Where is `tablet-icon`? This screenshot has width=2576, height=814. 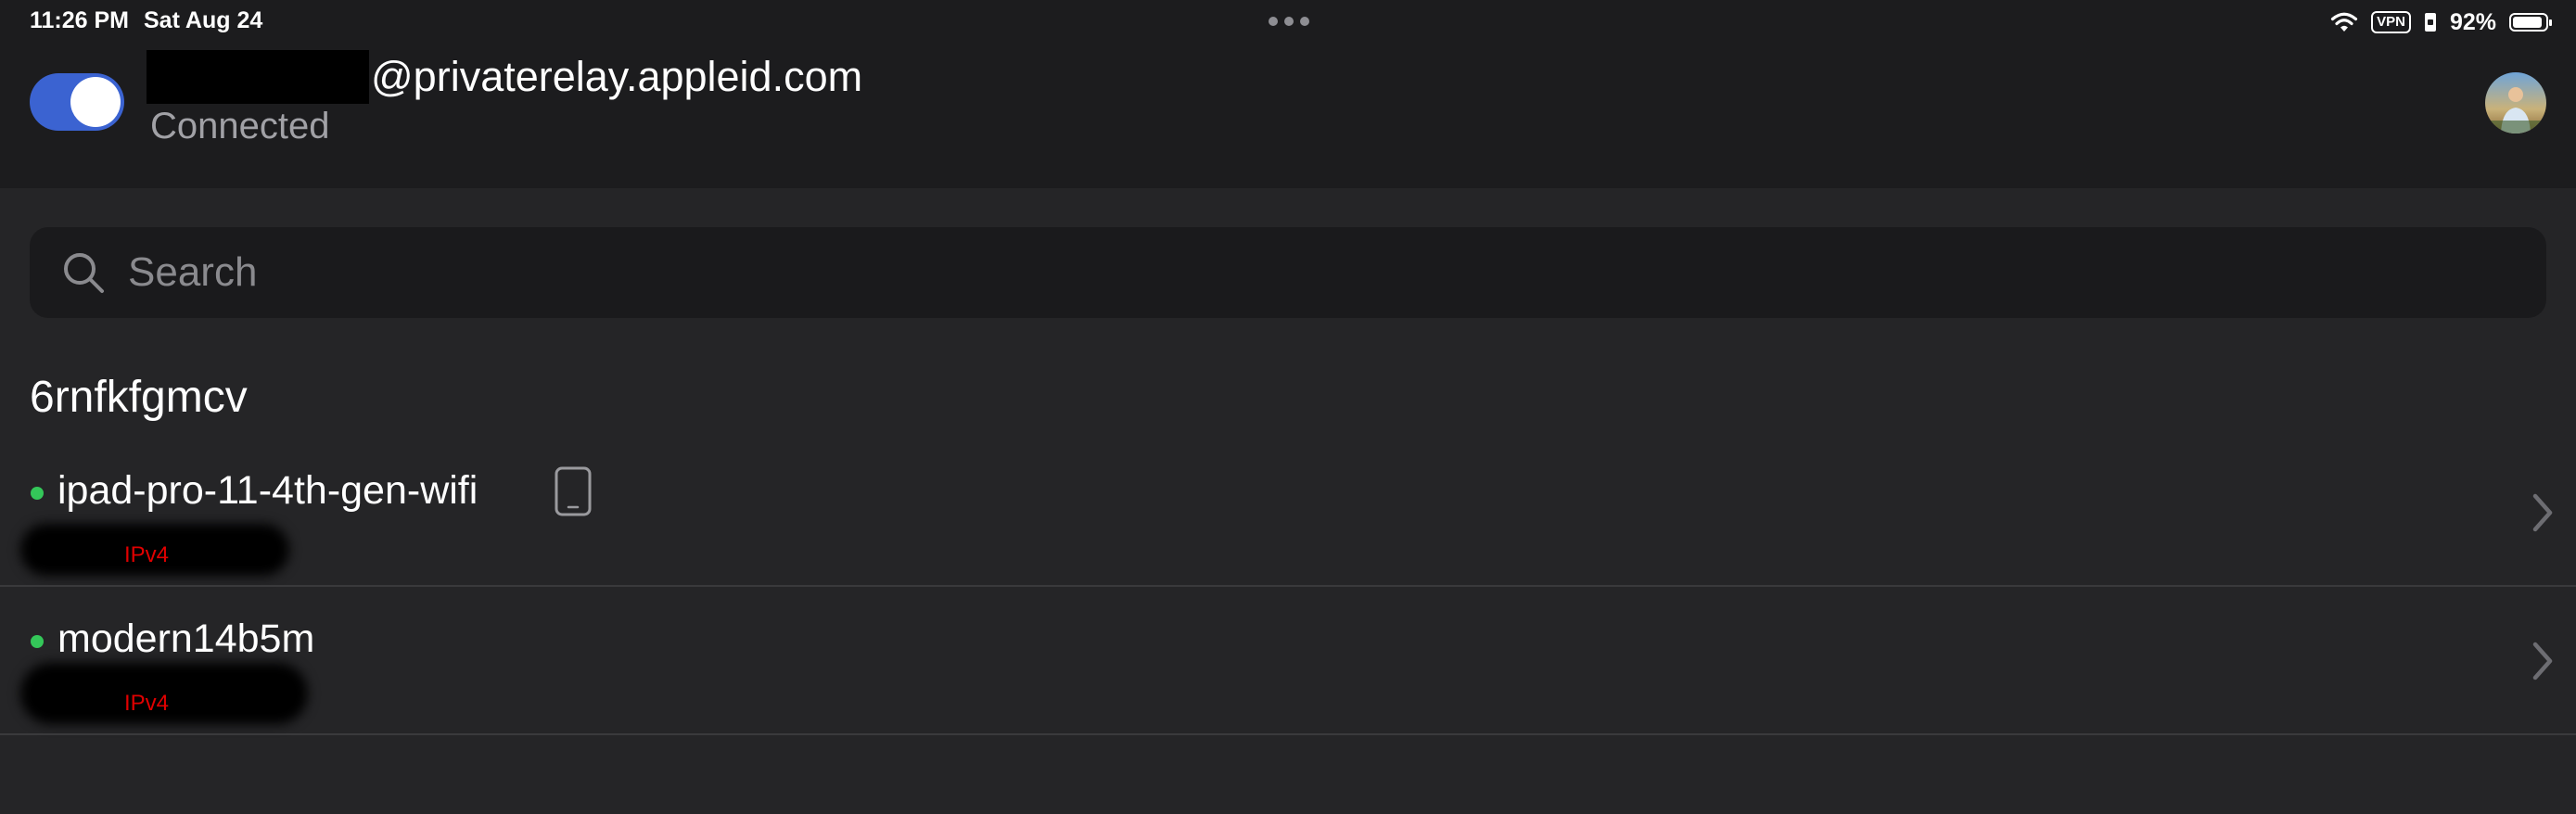
tablet-icon is located at coordinates (573, 491).